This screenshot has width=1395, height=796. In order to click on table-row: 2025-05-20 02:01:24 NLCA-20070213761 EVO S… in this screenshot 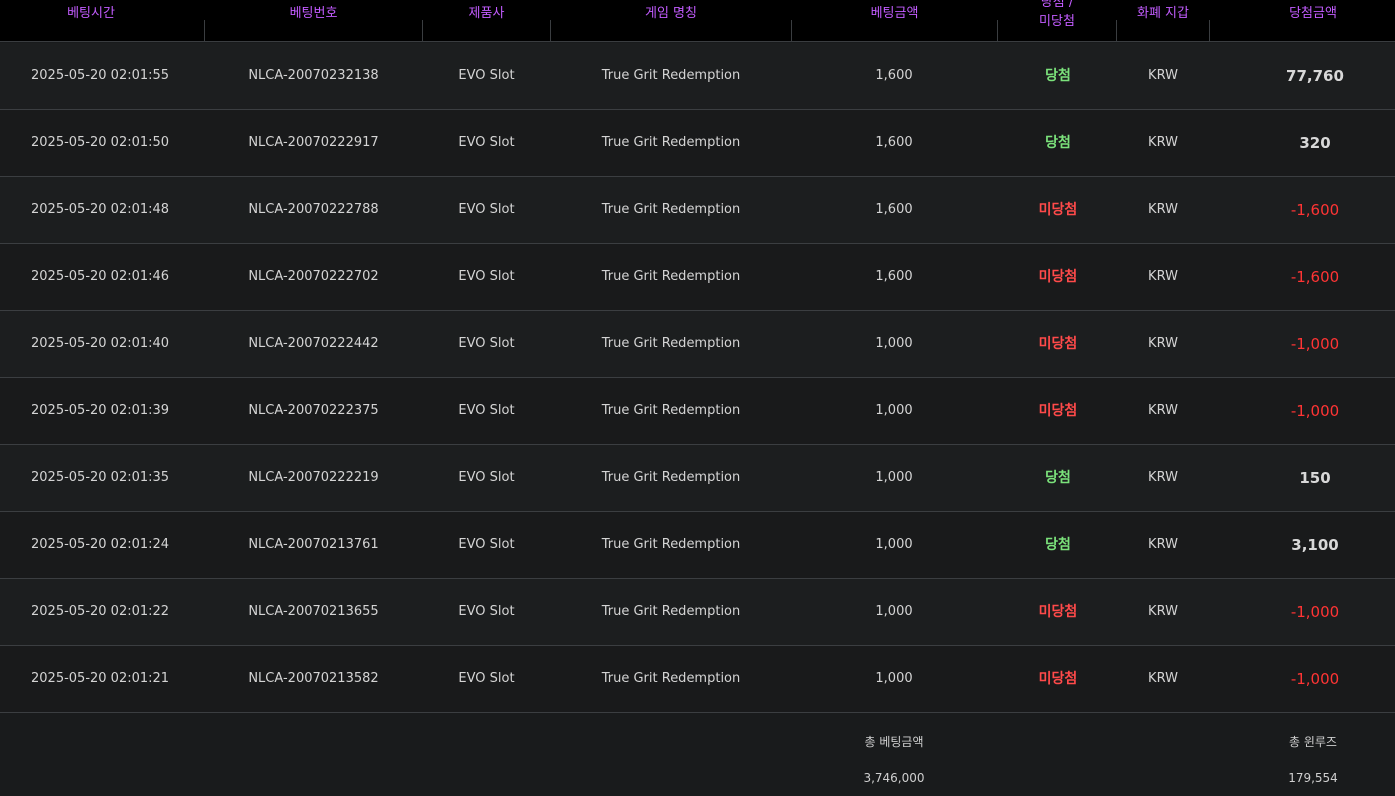, I will do `click(697, 545)`.